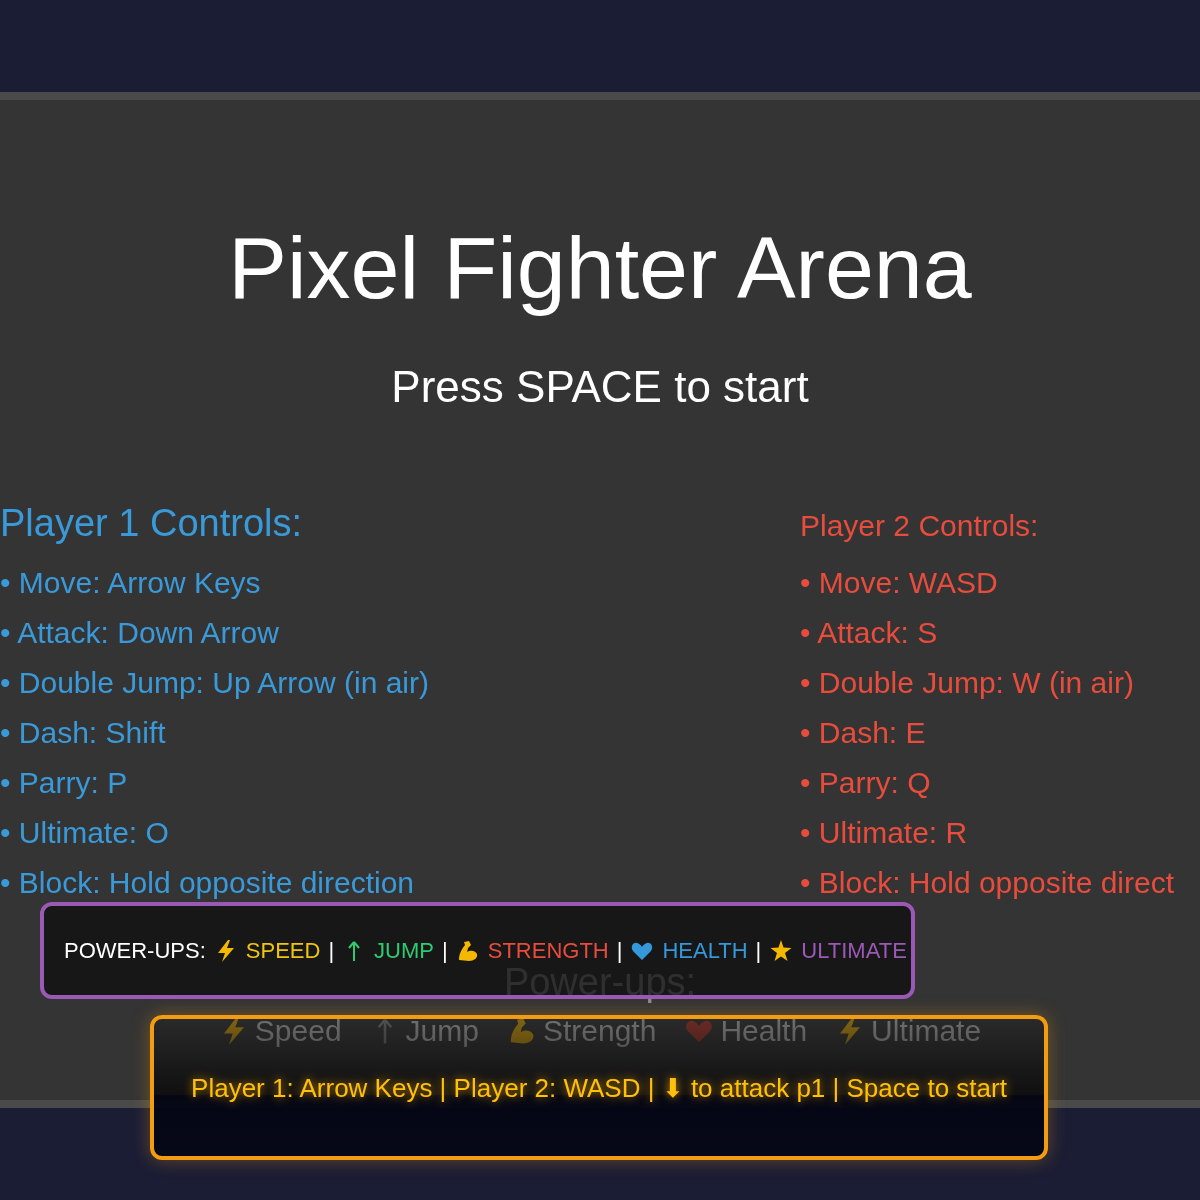 This screenshot has width=1200, height=1200. I want to click on control-item: • Ultimate: R, so click(884, 833).